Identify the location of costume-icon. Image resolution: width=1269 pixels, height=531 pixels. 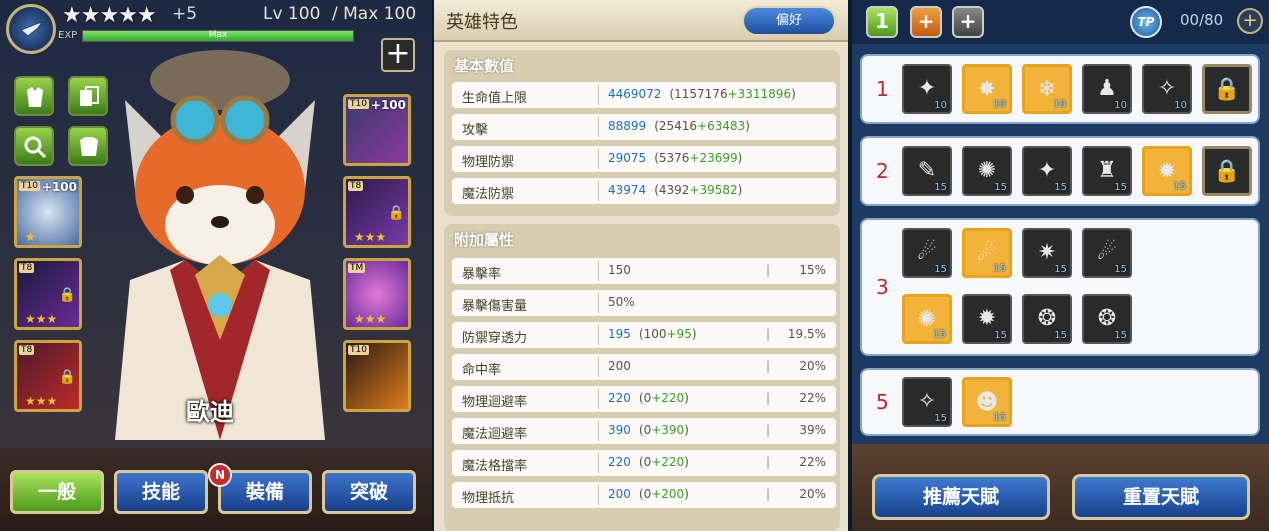
(34, 96).